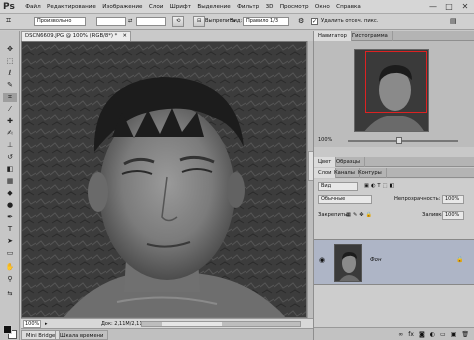 The width and height of the screenshot is (474, 340). I want to click on navigator-panel: 100%, so click(394, 94).